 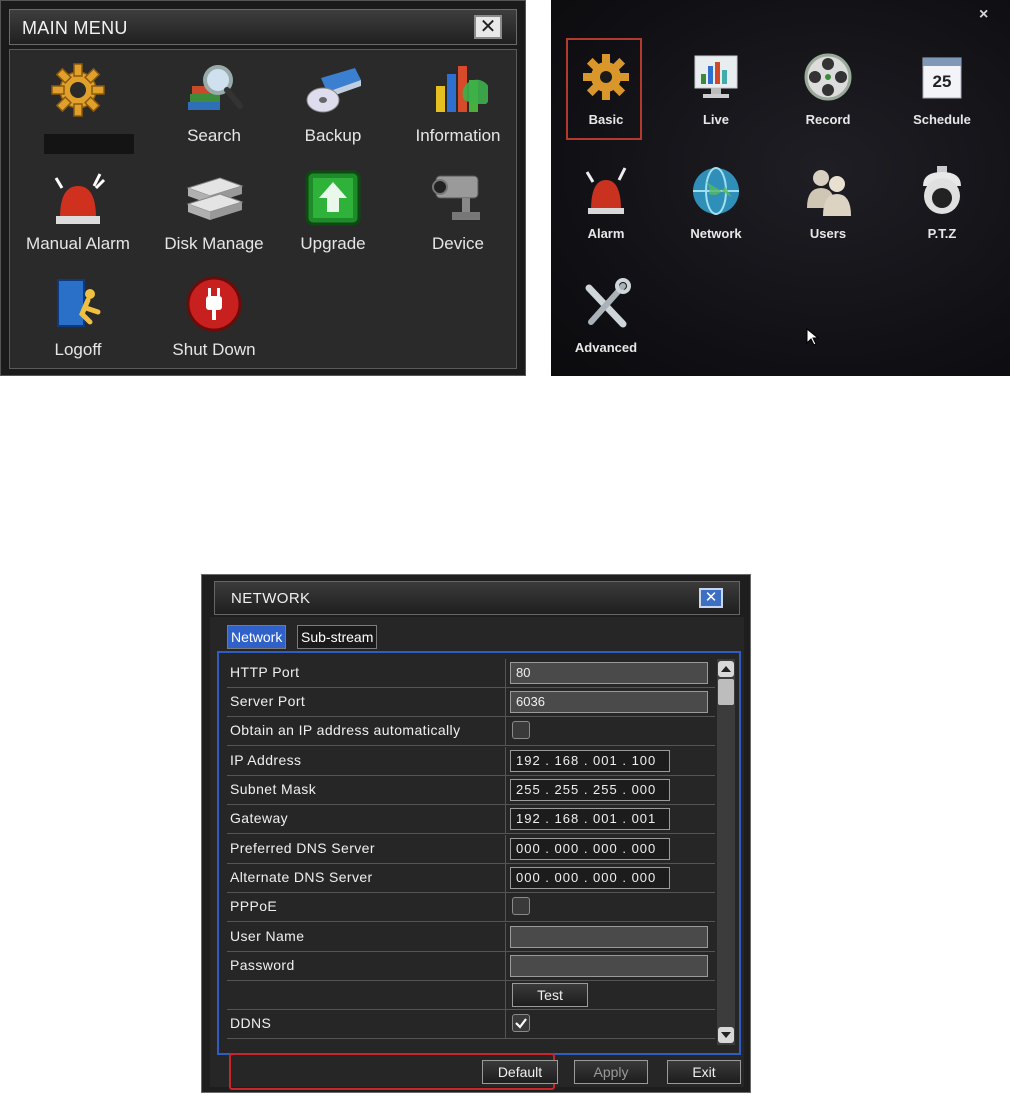 I want to click on monitor-icon, so click(x=716, y=76).